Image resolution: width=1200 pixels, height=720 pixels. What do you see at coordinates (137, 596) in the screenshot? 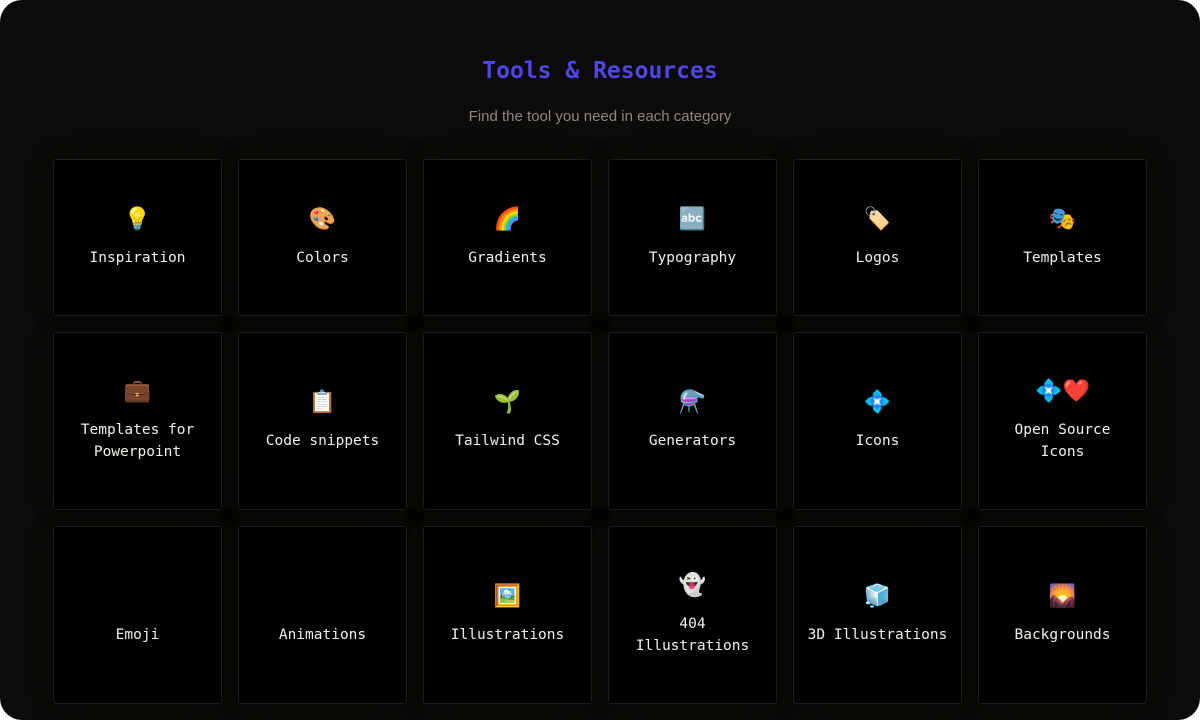
I see `grinning-face-icon: 😀` at bounding box center [137, 596].